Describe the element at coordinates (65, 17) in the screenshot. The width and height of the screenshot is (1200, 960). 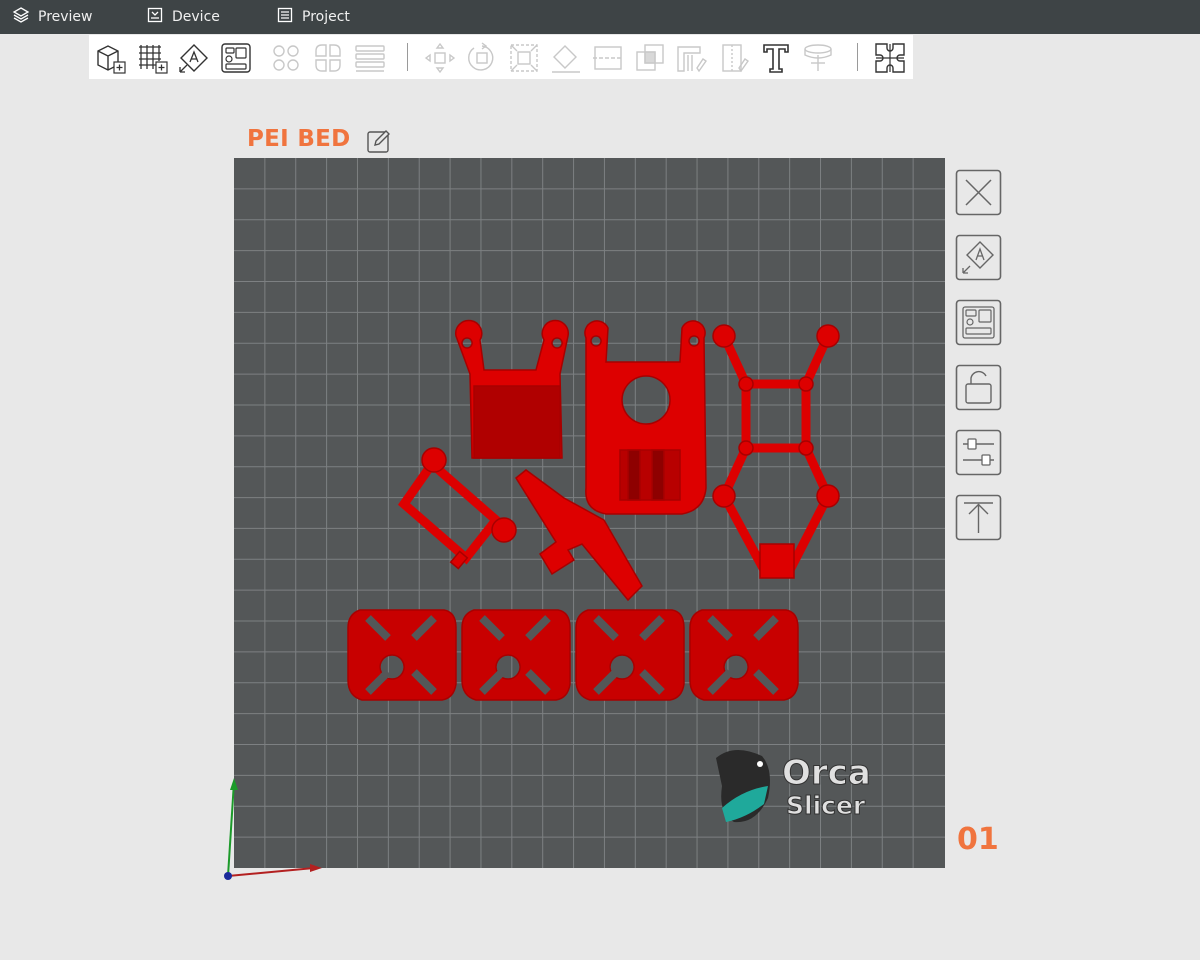
I see `tab-preview-label: Preview` at that location.